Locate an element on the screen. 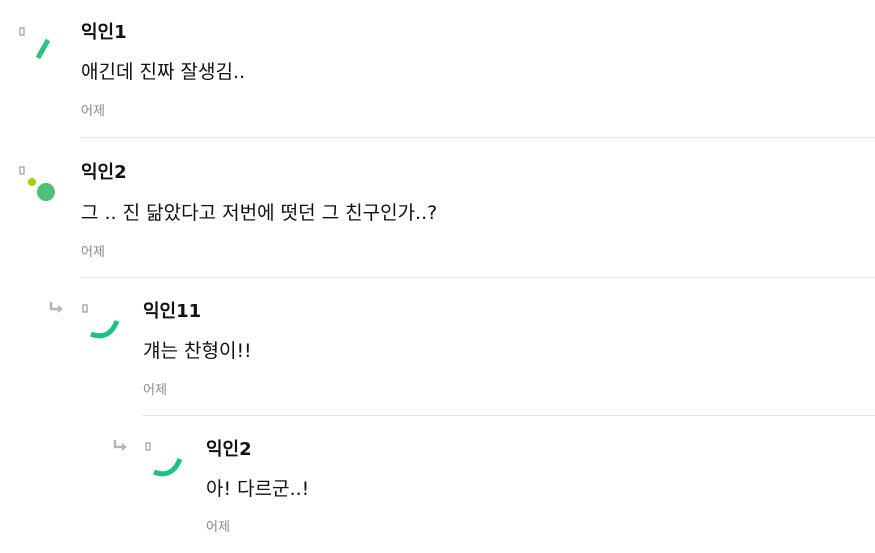 This screenshot has height=553, width=875. comment-text: 아! 다르군..! is located at coordinates (258, 489).